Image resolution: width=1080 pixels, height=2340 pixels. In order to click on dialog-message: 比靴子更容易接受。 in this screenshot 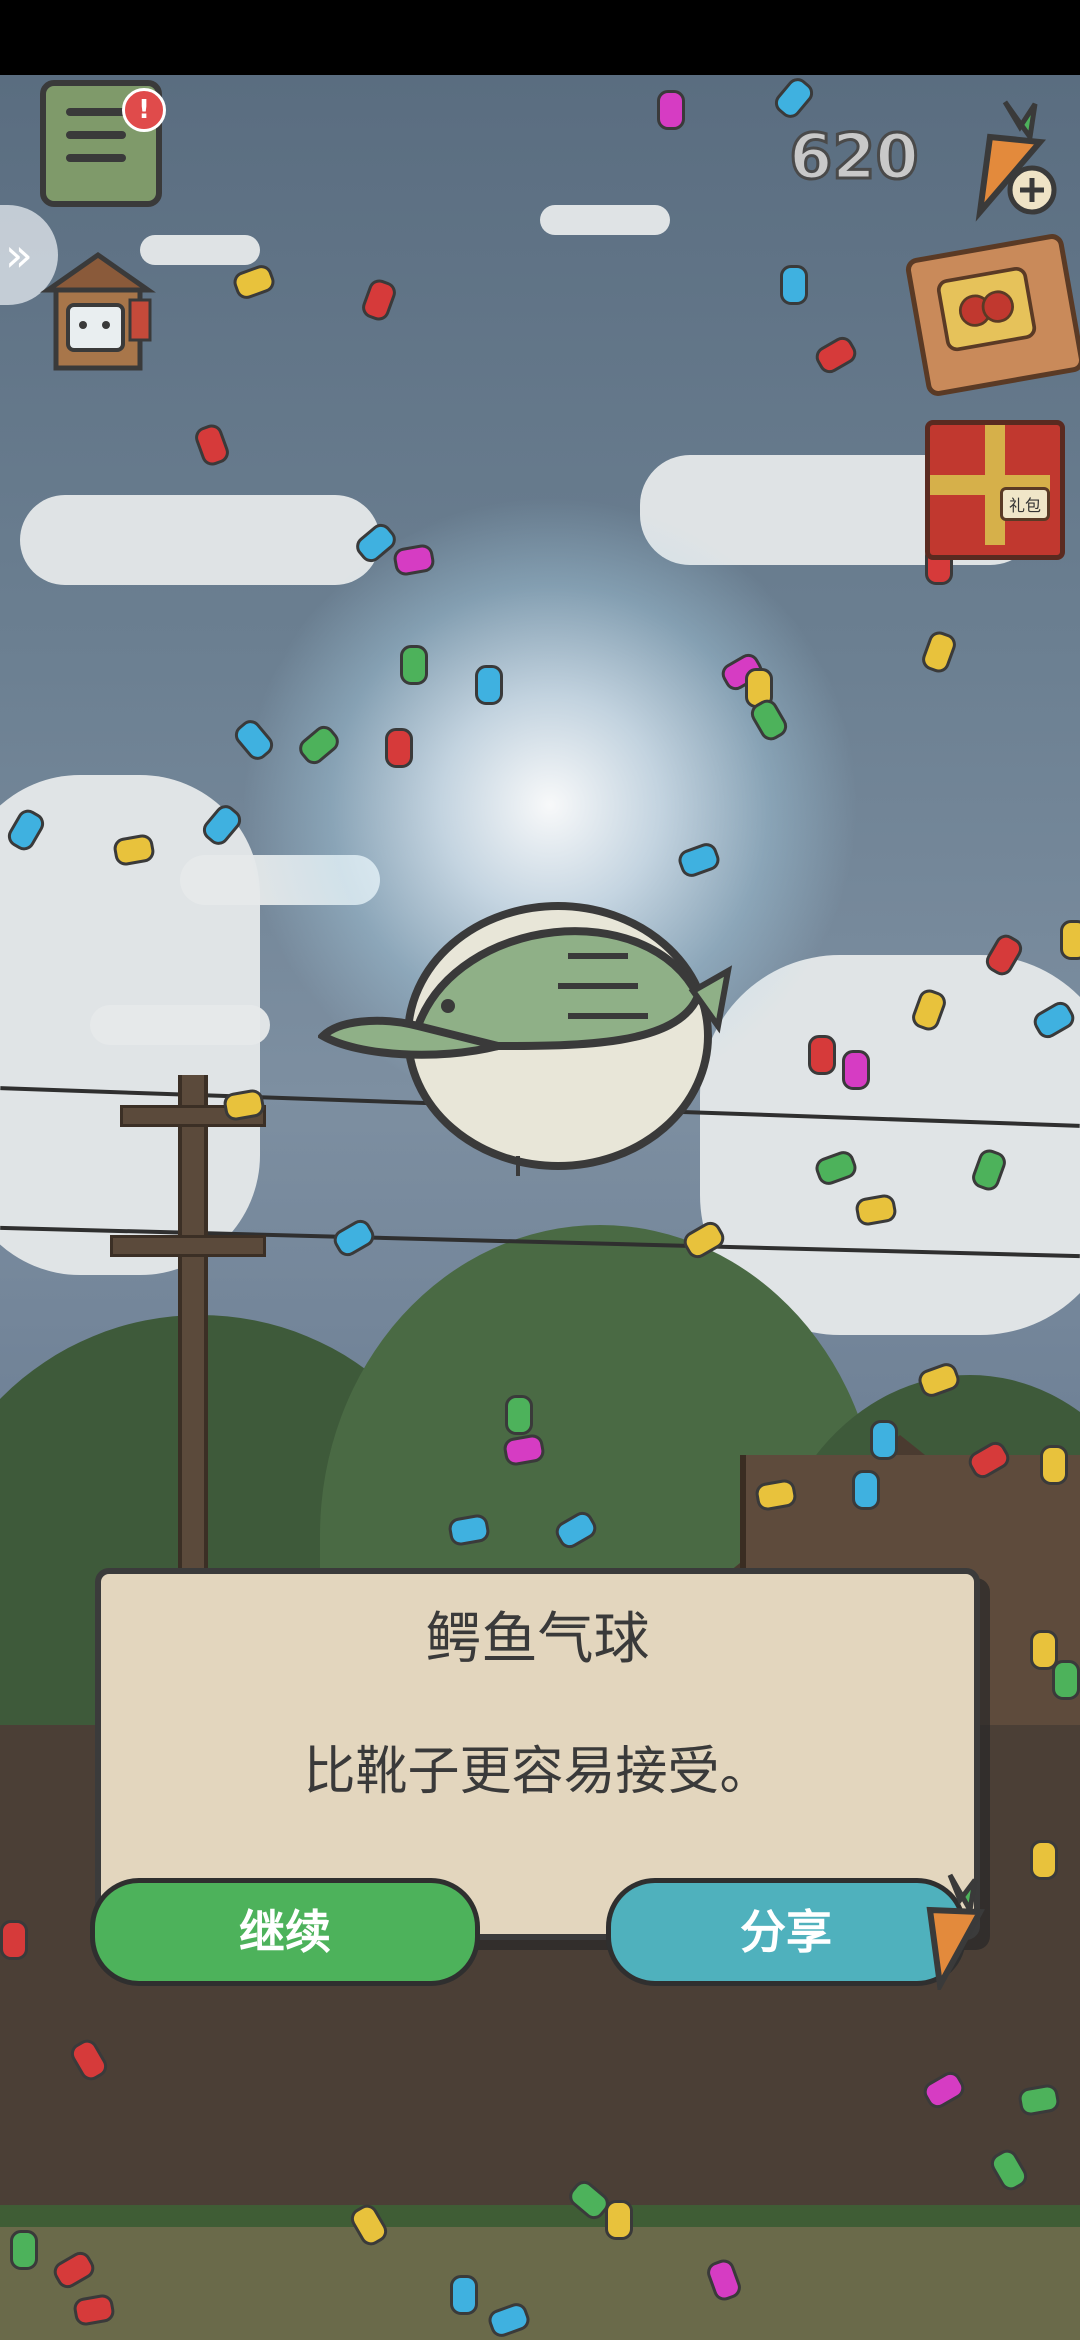, I will do `click(537, 1772)`.